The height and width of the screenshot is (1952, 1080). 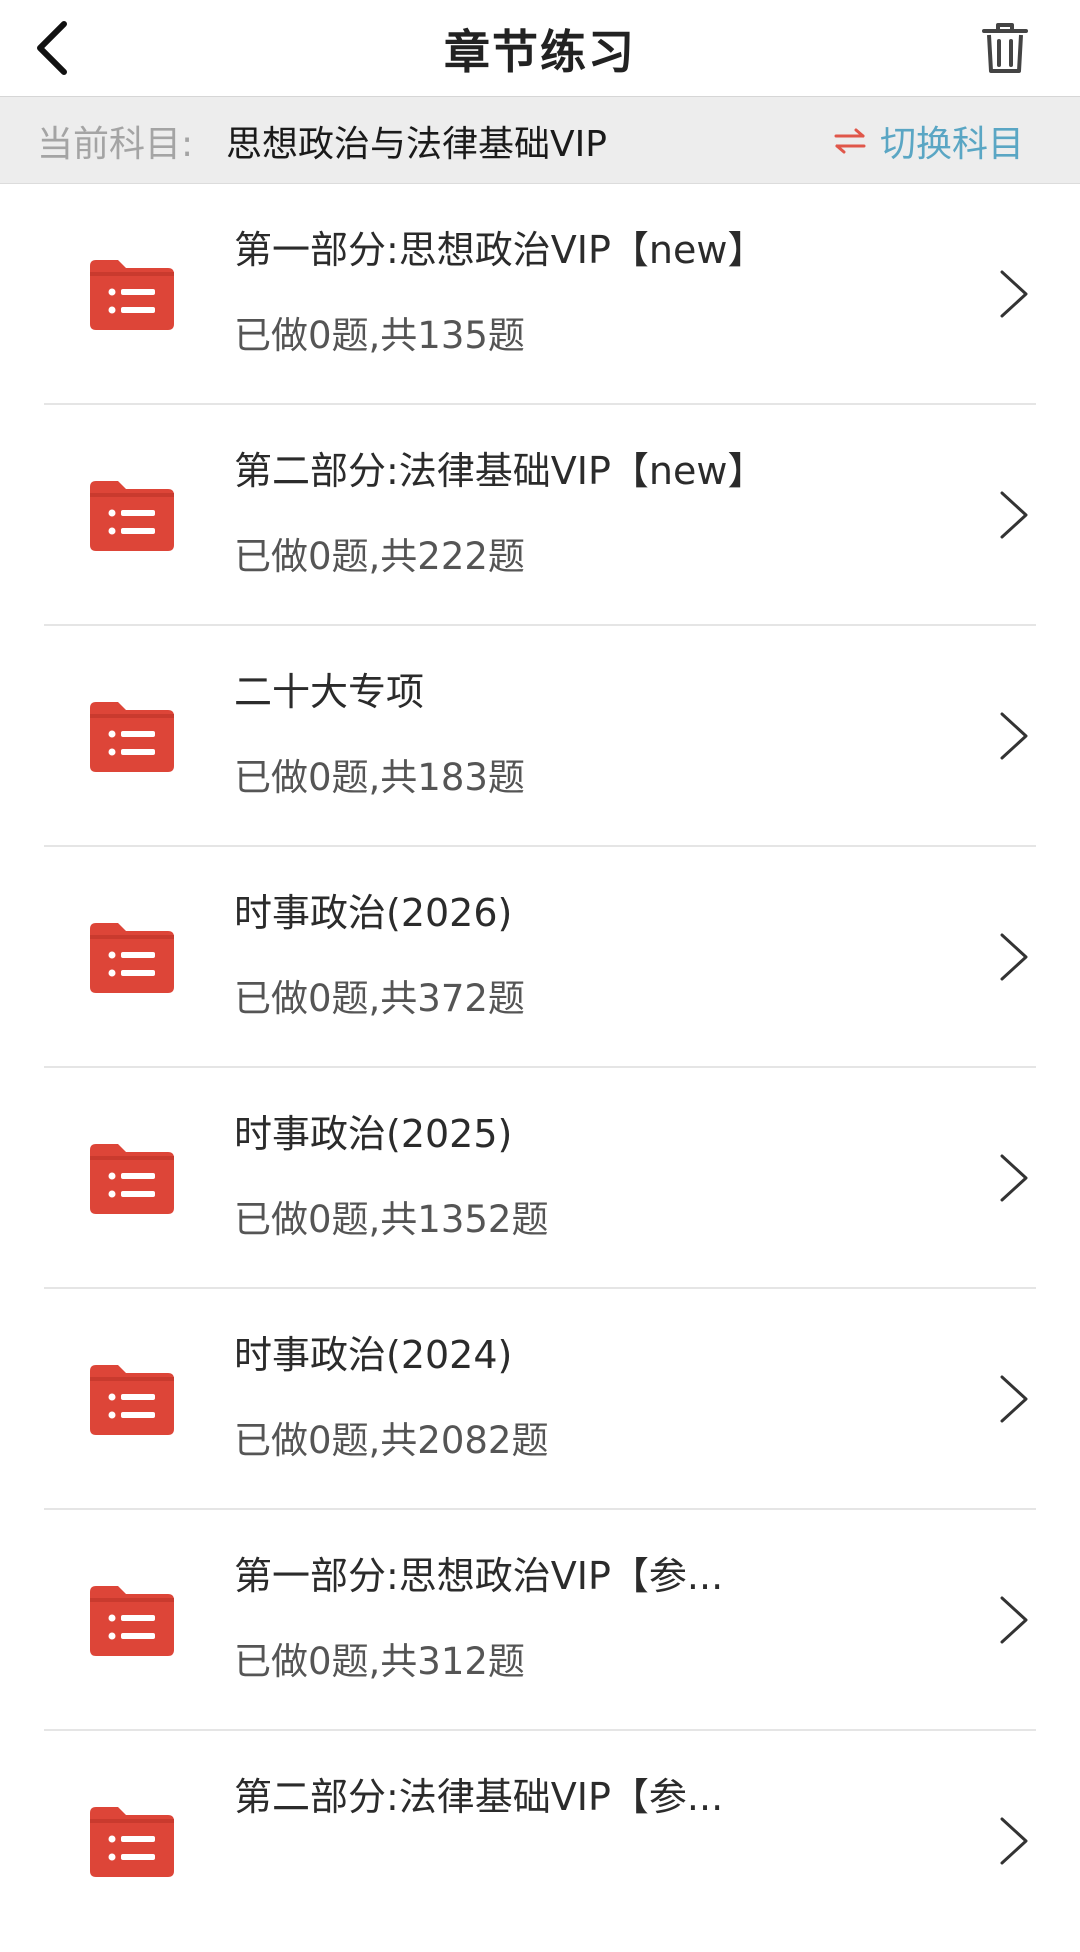 I want to click on page-title: 章节练习, so click(x=540, y=51).